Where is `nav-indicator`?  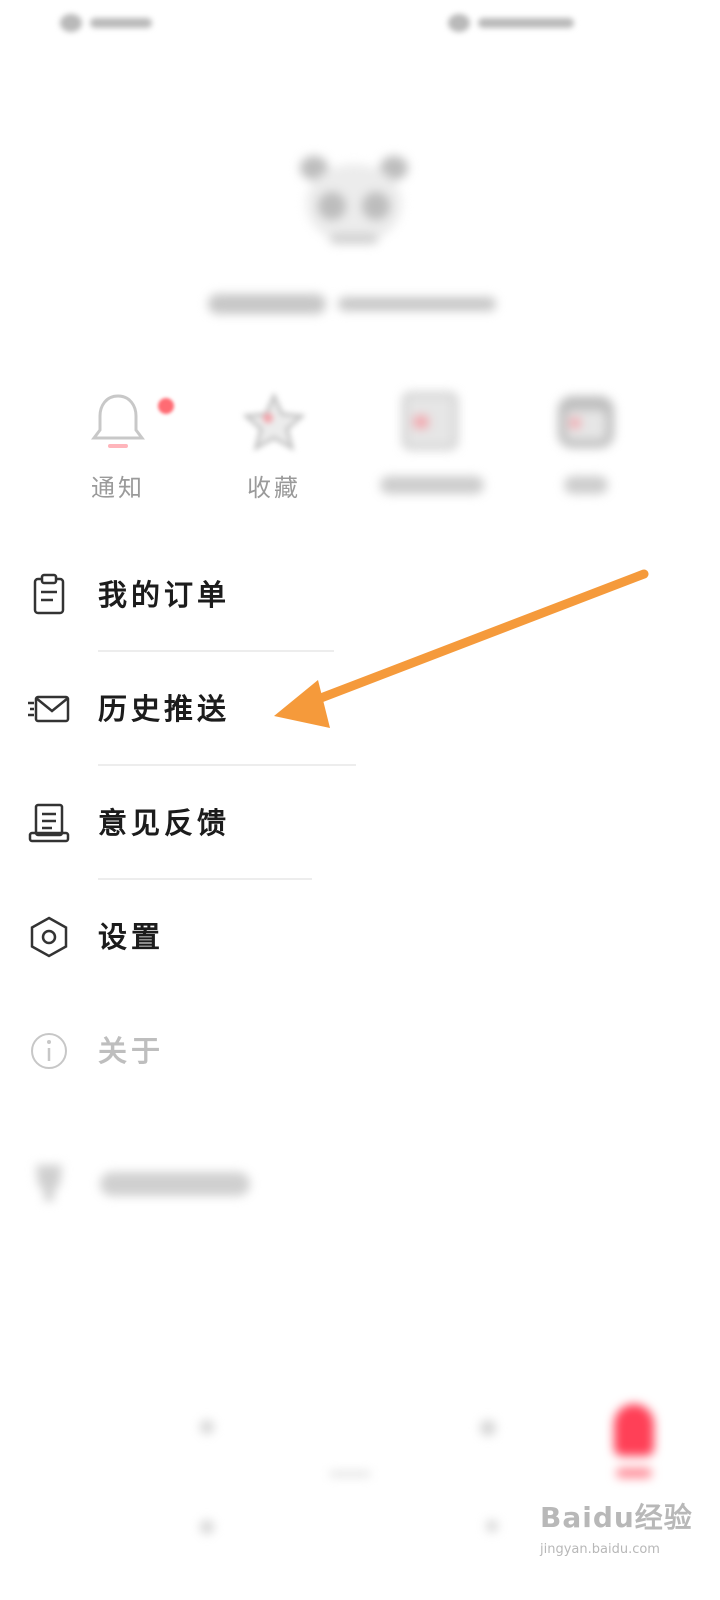 nav-indicator is located at coordinates (350, 1474).